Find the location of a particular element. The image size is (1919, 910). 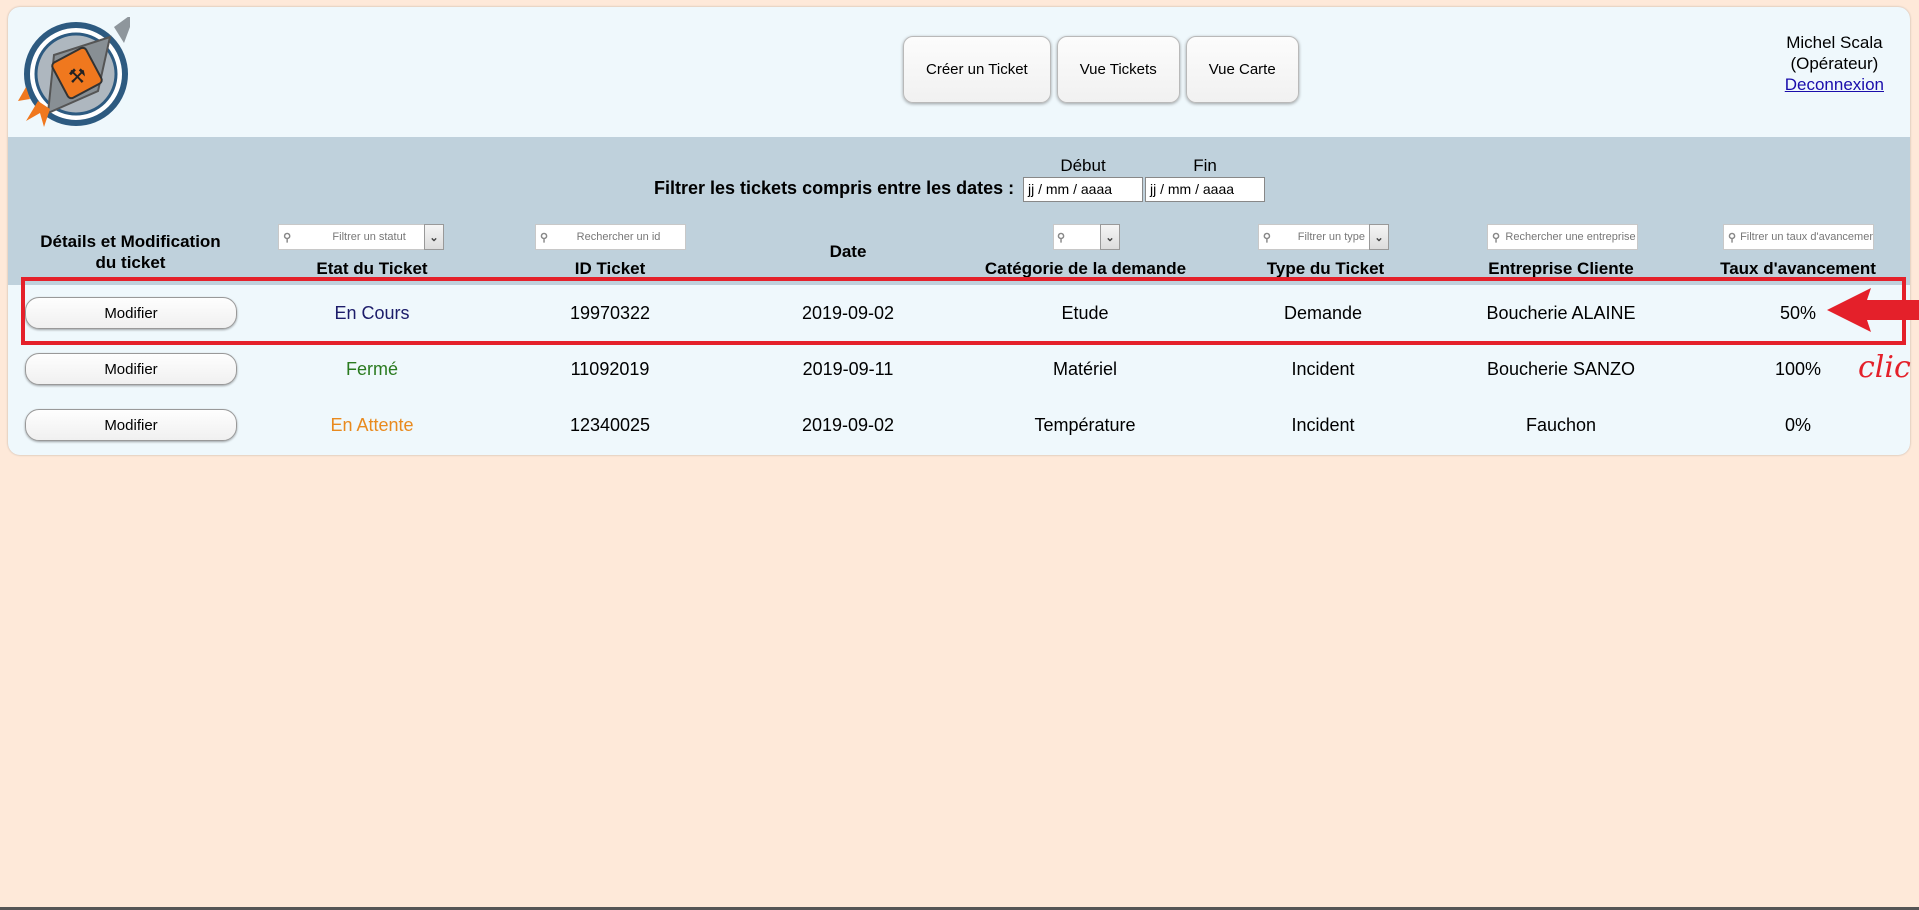

id-search-box: ⚲ is located at coordinates (610, 237).